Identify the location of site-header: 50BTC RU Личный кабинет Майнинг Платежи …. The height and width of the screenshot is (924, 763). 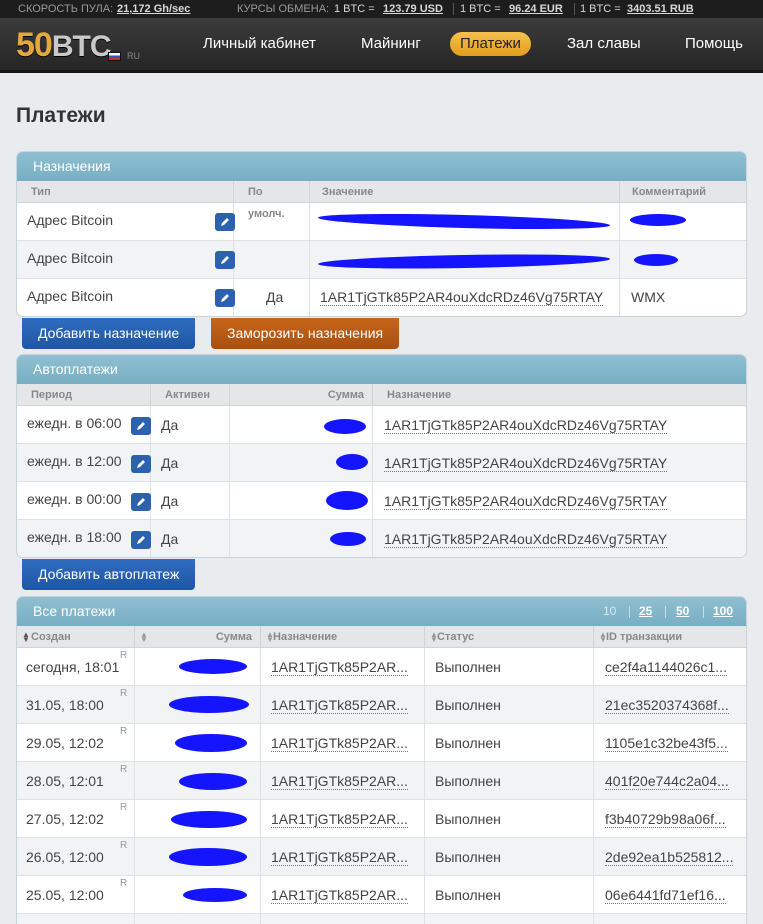
(381, 45).